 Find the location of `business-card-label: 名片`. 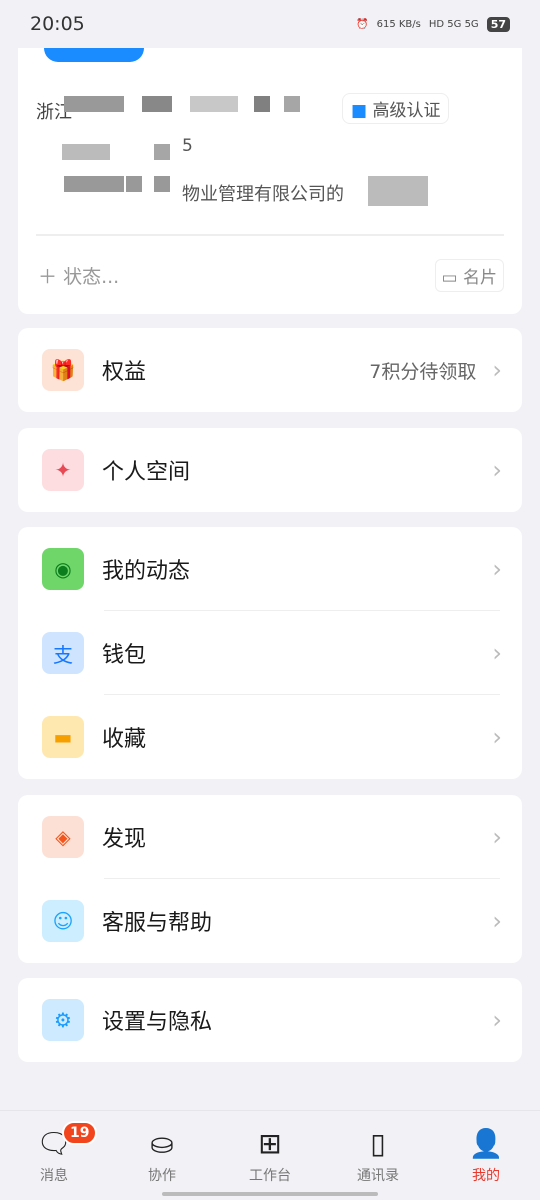

business-card-label: 名片 is located at coordinates (480, 278).